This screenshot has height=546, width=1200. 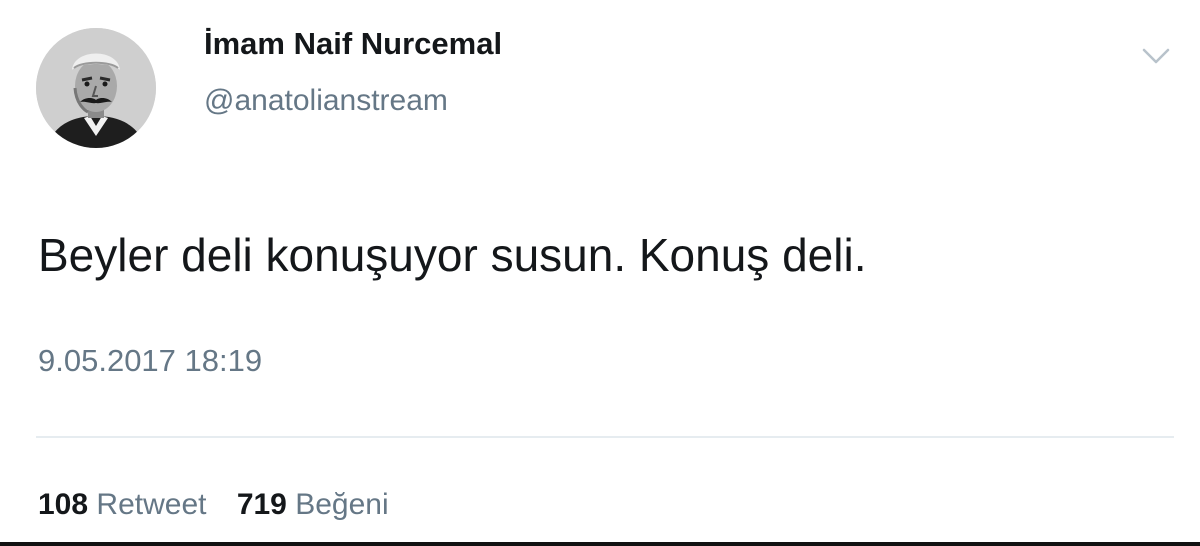 I want to click on tweet-stats: 108 Retweet 719 Beğeni, so click(x=224, y=505).